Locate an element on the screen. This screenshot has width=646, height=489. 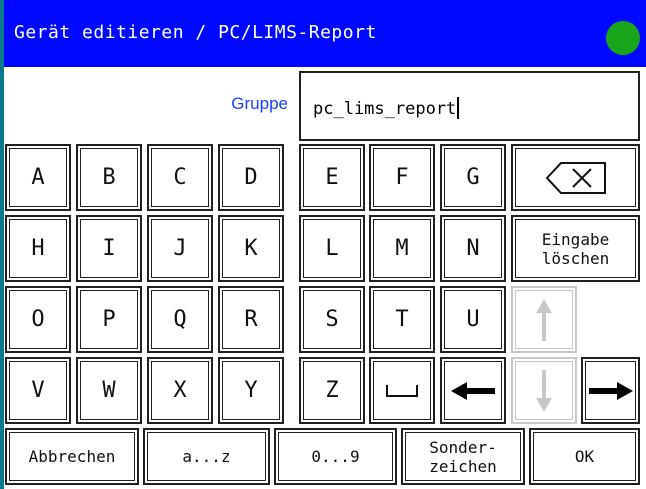
space-icon is located at coordinates (402, 390).